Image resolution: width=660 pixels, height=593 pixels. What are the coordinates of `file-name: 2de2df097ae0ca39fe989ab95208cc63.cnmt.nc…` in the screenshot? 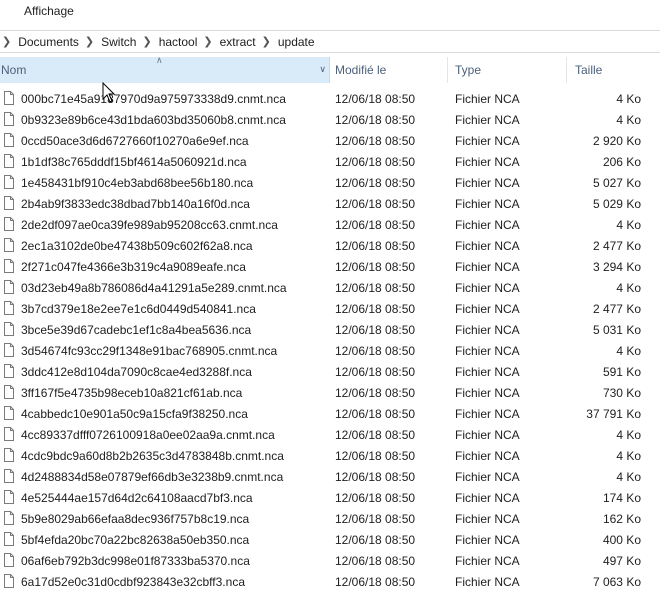 It's located at (149, 225).